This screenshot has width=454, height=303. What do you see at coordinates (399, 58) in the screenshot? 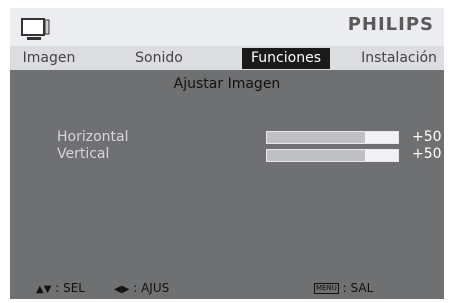
I see `tab-instalacion: Instalación` at bounding box center [399, 58].